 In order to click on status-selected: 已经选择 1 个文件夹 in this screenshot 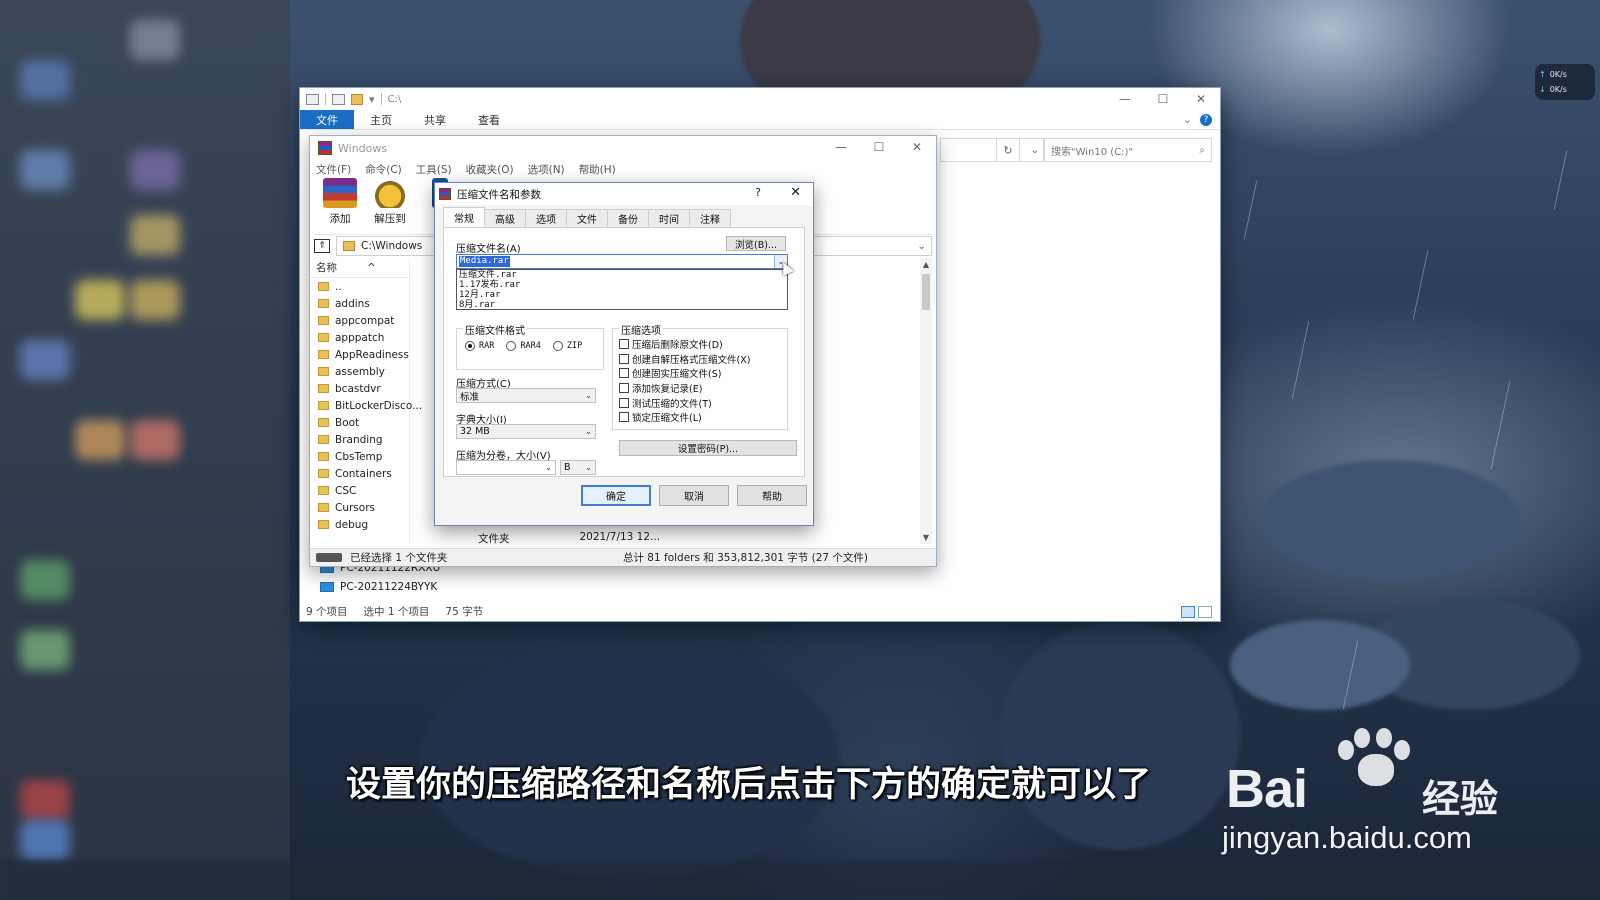, I will do `click(399, 558)`.